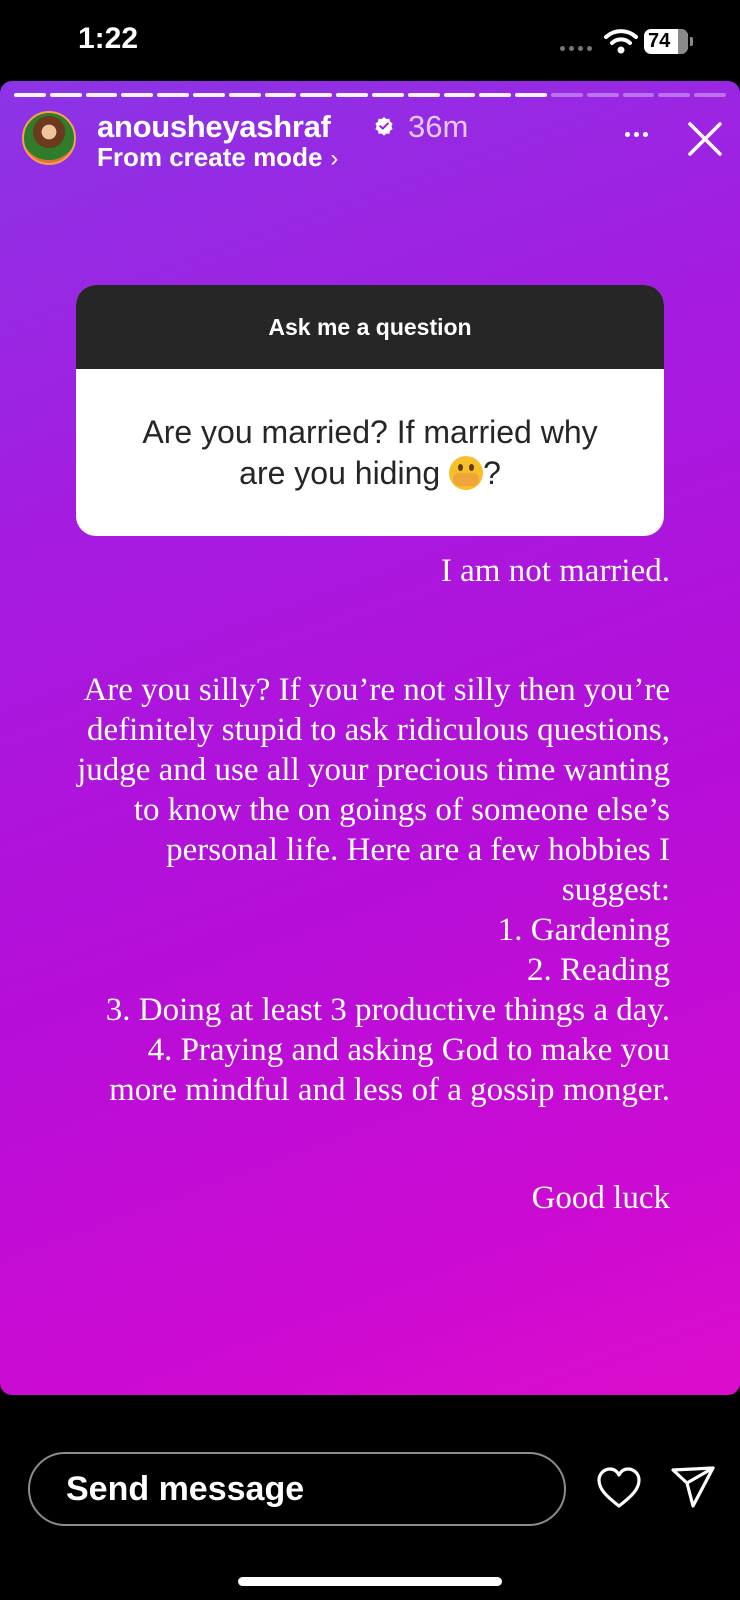 The width and height of the screenshot is (740, 1600). What do you see at coordinates (108, 38) in the screenshot?
I see `status-time: 1:22` at bounding box center [108, 38].